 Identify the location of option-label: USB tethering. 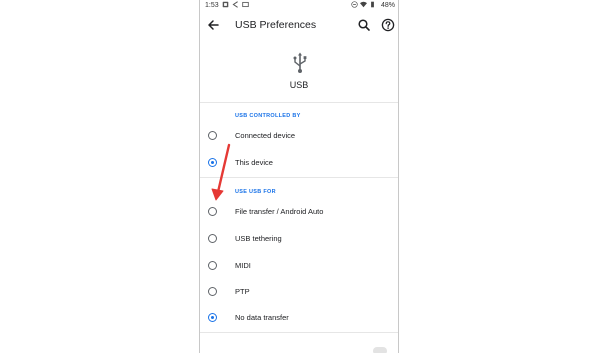
(258, 238).